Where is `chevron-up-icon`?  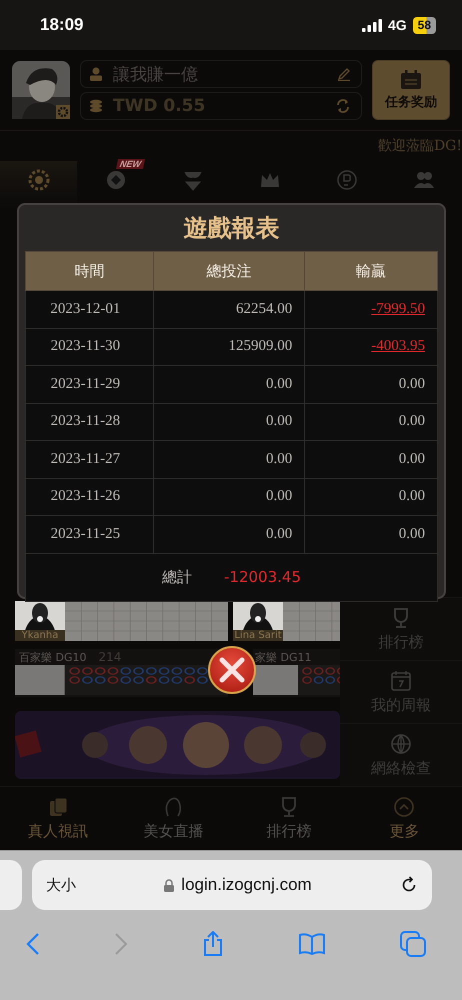
chevron-up-icon is located at coordinates (404, 807).